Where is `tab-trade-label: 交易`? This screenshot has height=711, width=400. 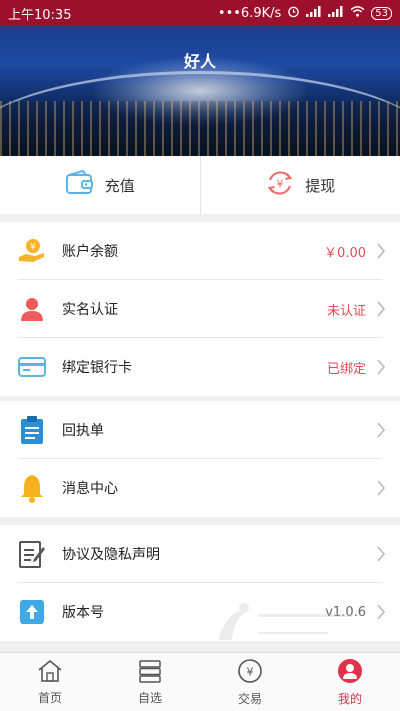
tab-trade-label: 交易 is located at coordinates (249, 698).